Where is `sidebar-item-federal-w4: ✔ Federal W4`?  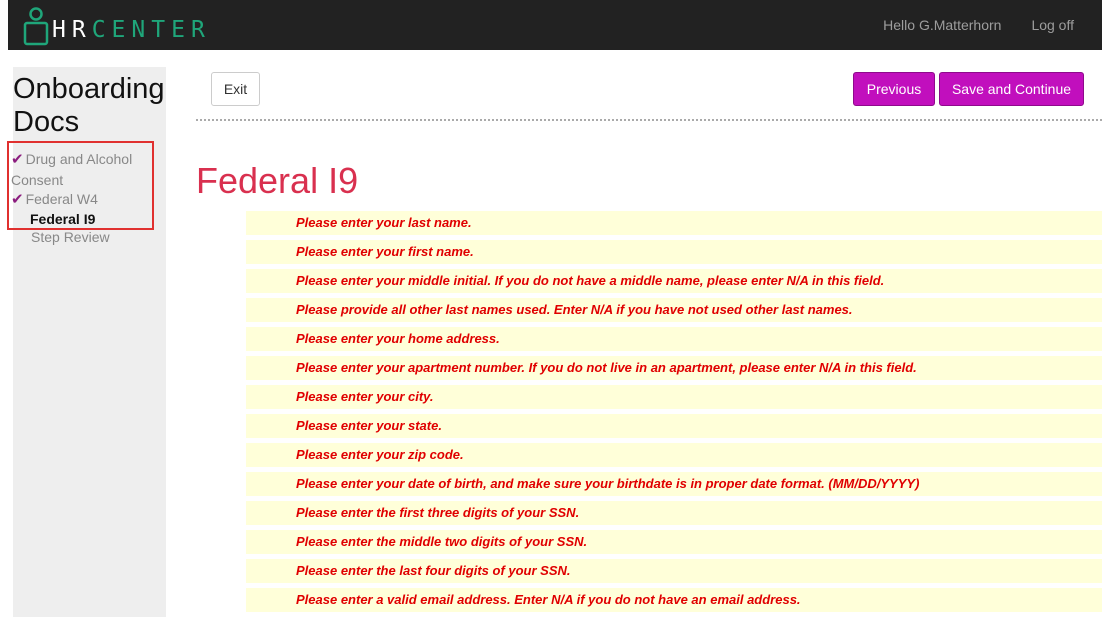 sidebar-item-federal-w4: ✔ Federal W4 is located at coordinates (54, 199).